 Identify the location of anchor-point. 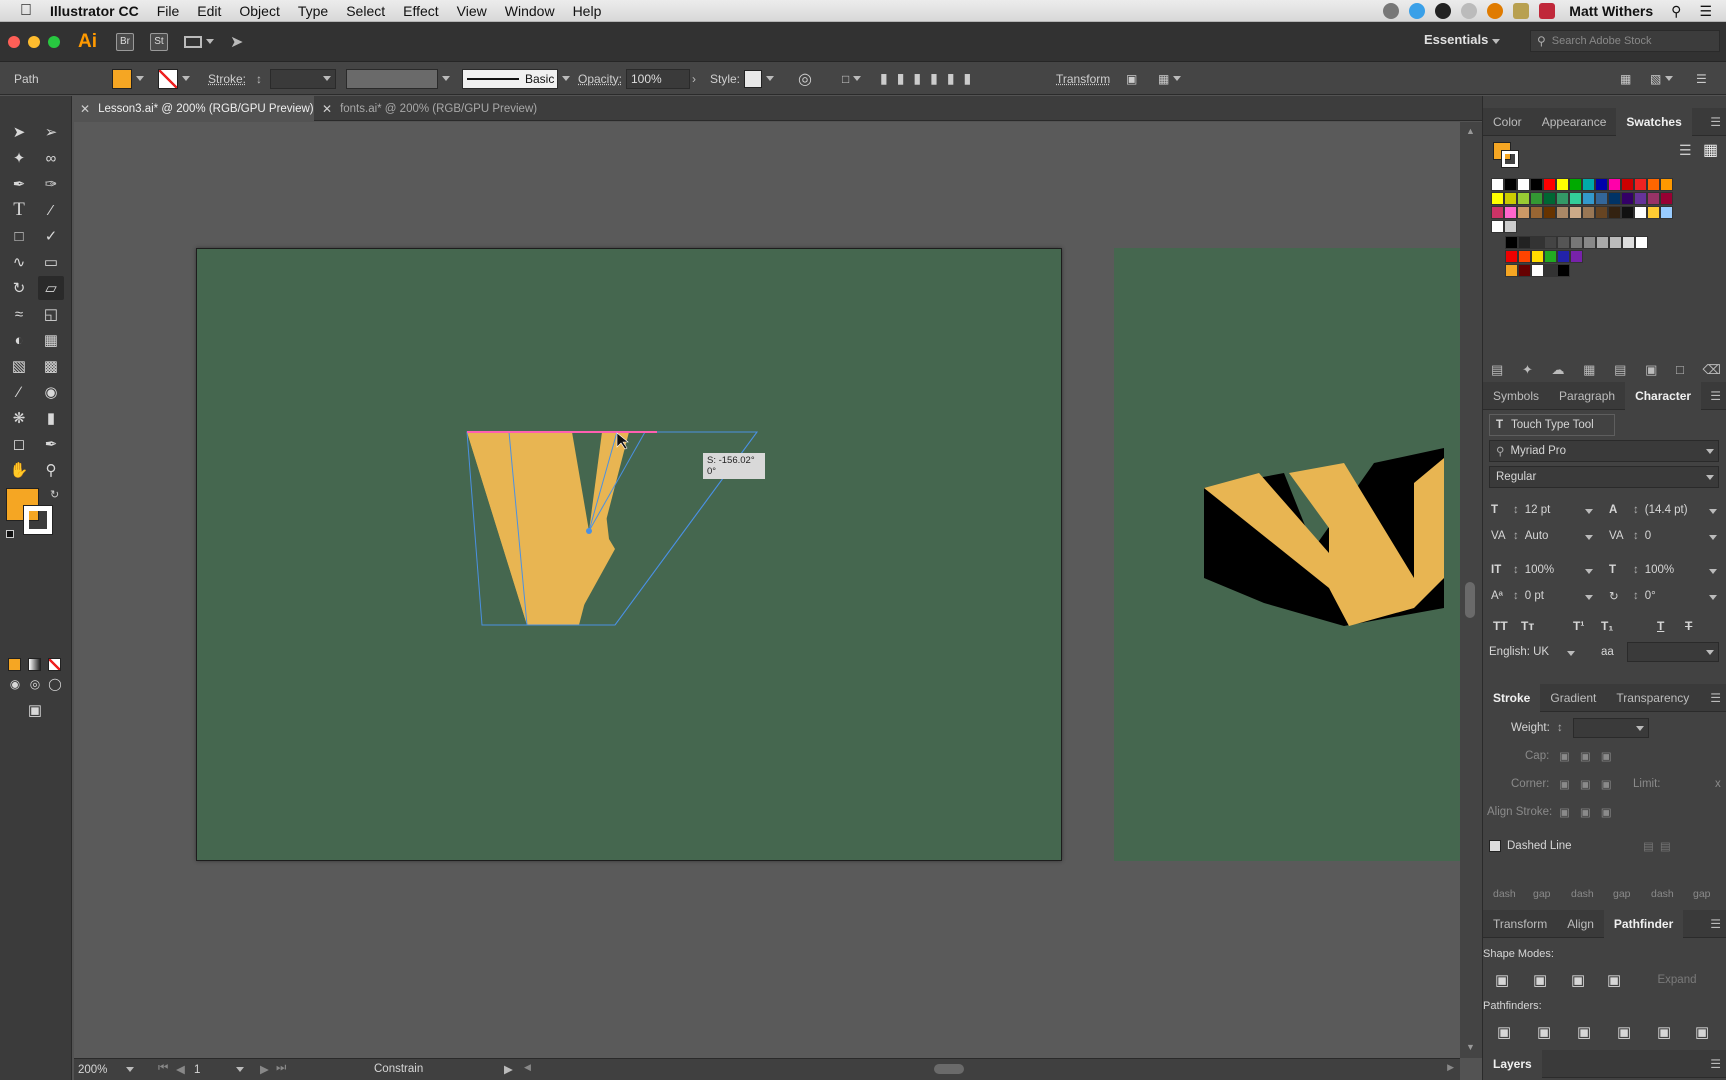
(589, 531).